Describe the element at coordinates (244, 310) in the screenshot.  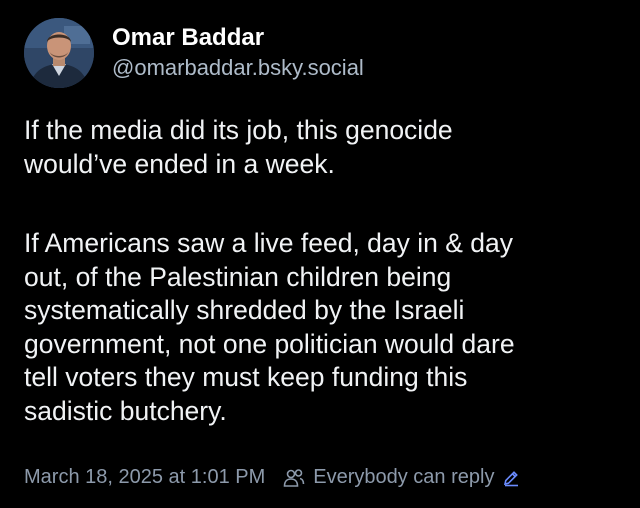
I see `post-line: systematically shredded by the Israeli` at that location.